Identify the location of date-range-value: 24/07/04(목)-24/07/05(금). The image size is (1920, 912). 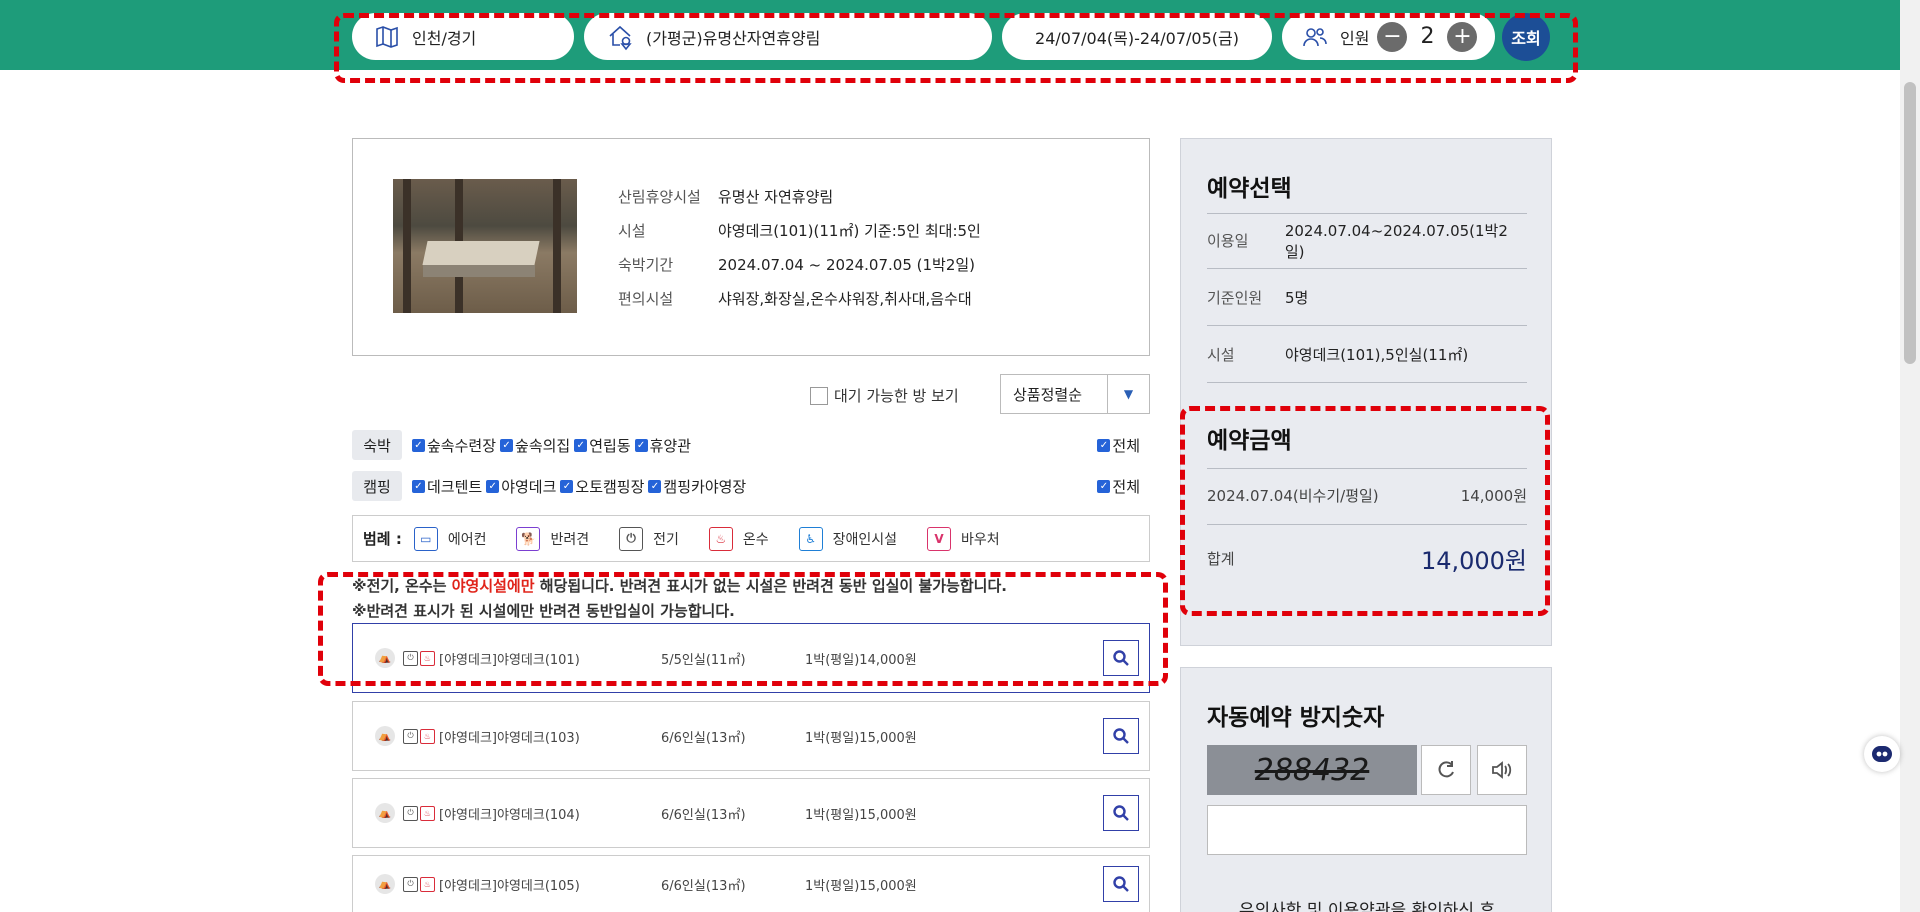
(1137, 38).